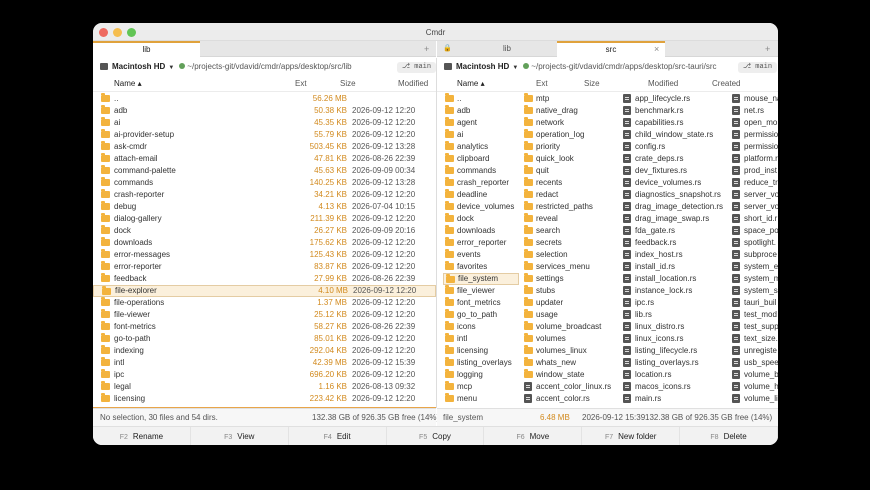  What do you see at coordinates (674, 243) in the screenshot?
I see `list-item: feedback.rs` at bounding box center [674, 243].